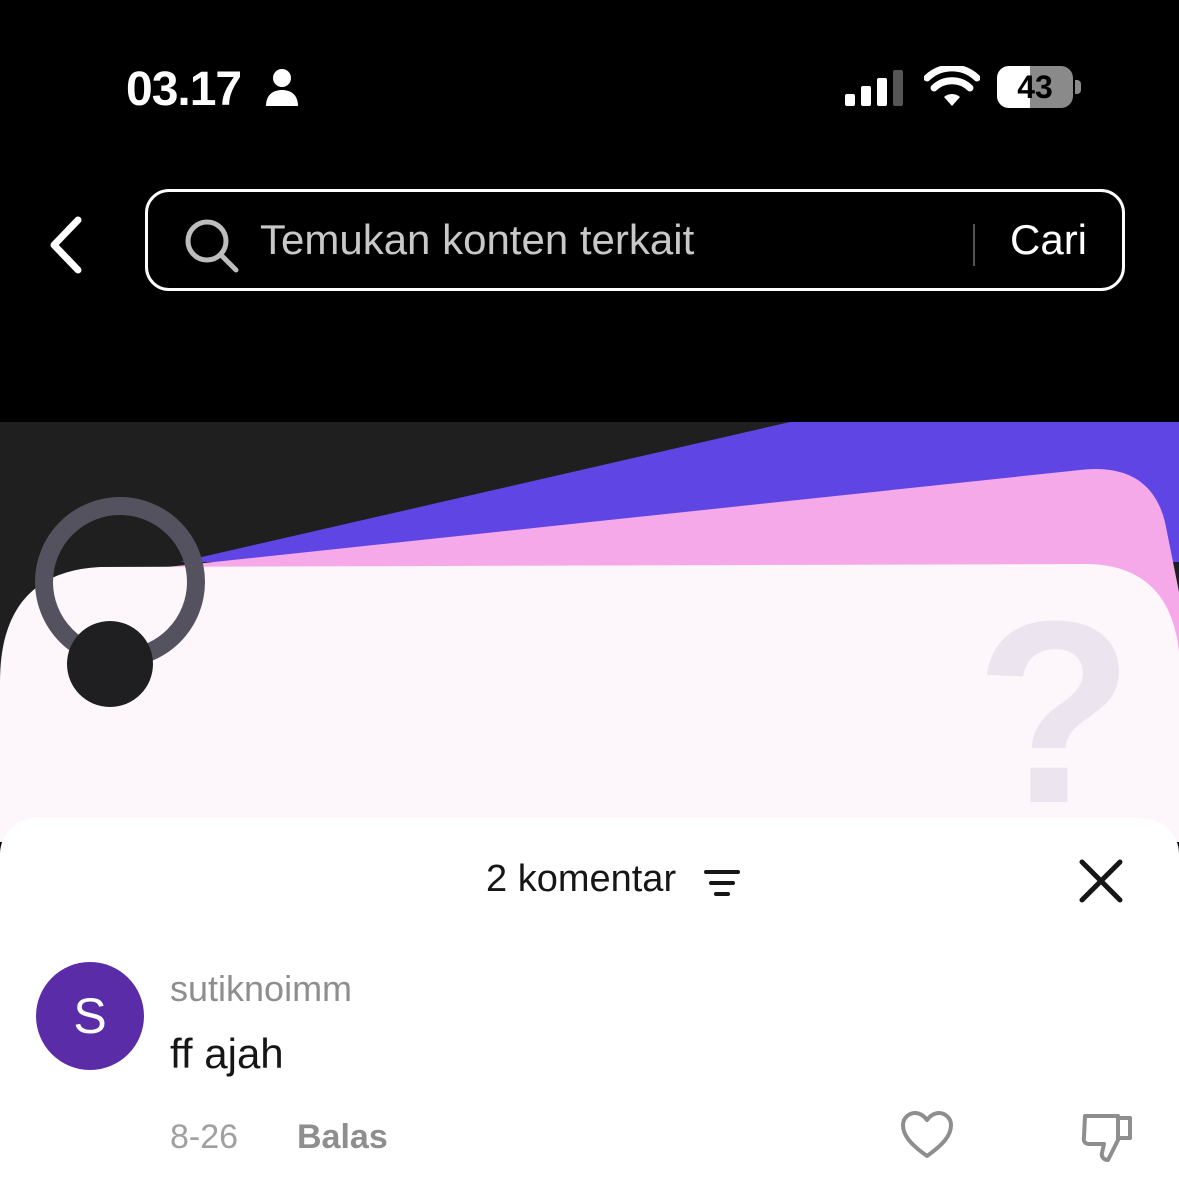 The image size is (1179, 1186). Describe the element at coordinates (1107, 1137) in the screenshot. I see `thumbs-down-icon` at that location.